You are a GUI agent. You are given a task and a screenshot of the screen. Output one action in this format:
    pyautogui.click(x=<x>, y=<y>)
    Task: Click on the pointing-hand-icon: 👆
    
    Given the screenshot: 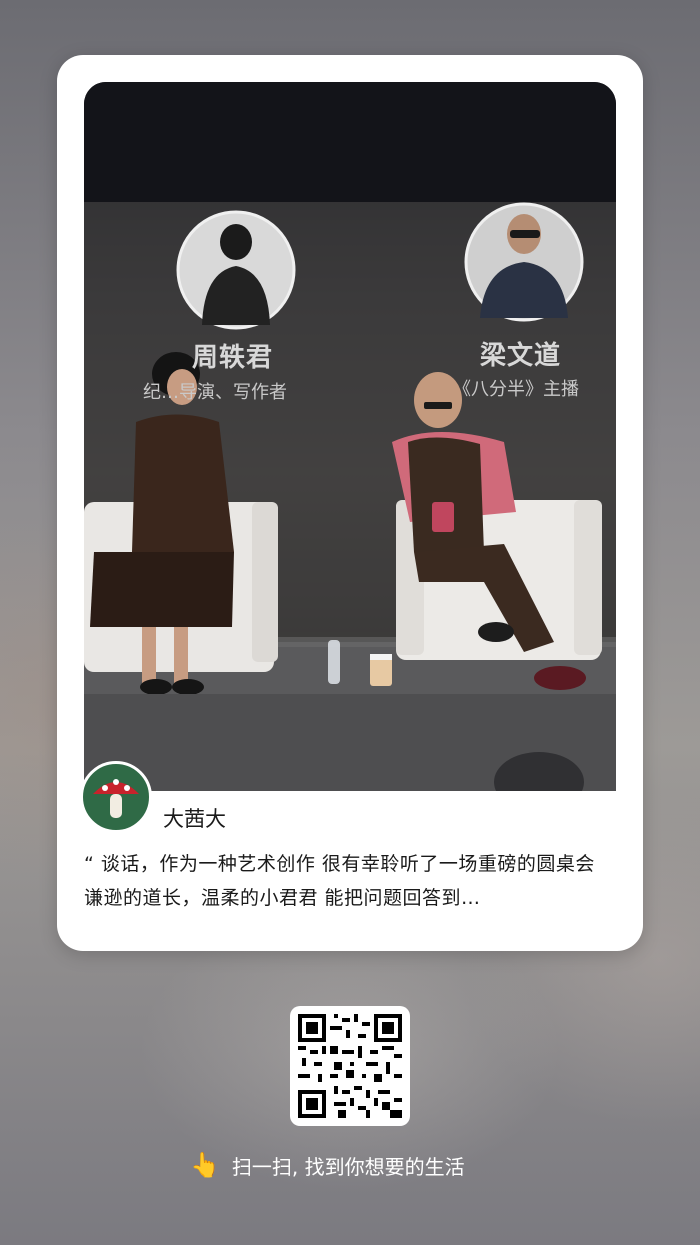 What is the action you would take?
    pyautogui.click(x=205, y=1165)
    